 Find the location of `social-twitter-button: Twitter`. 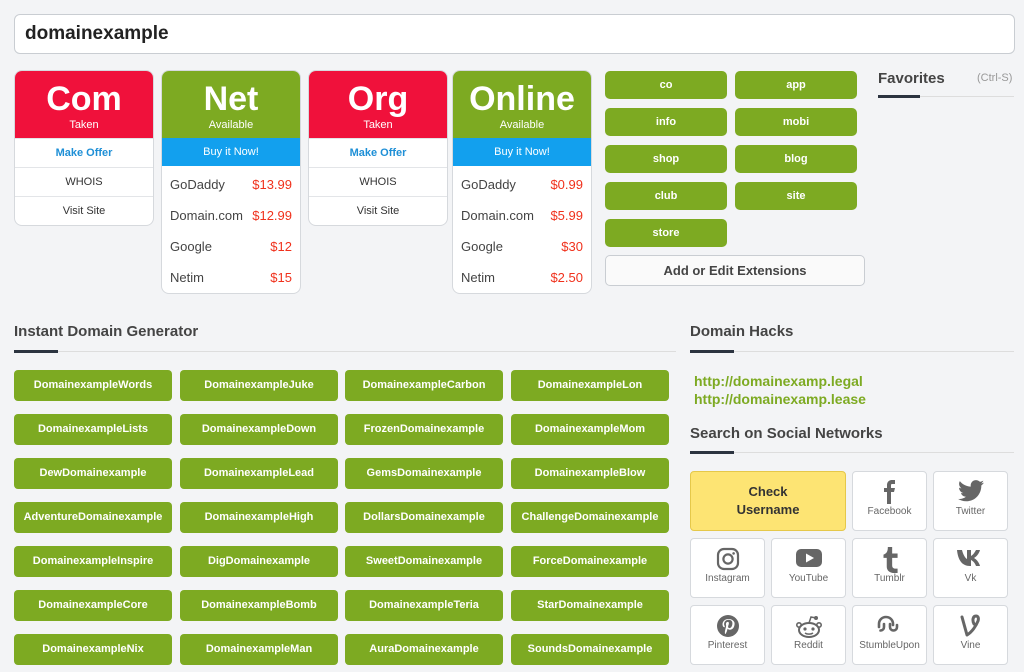

social-twitter-button: Twitter is located at coordinates (970, 501).